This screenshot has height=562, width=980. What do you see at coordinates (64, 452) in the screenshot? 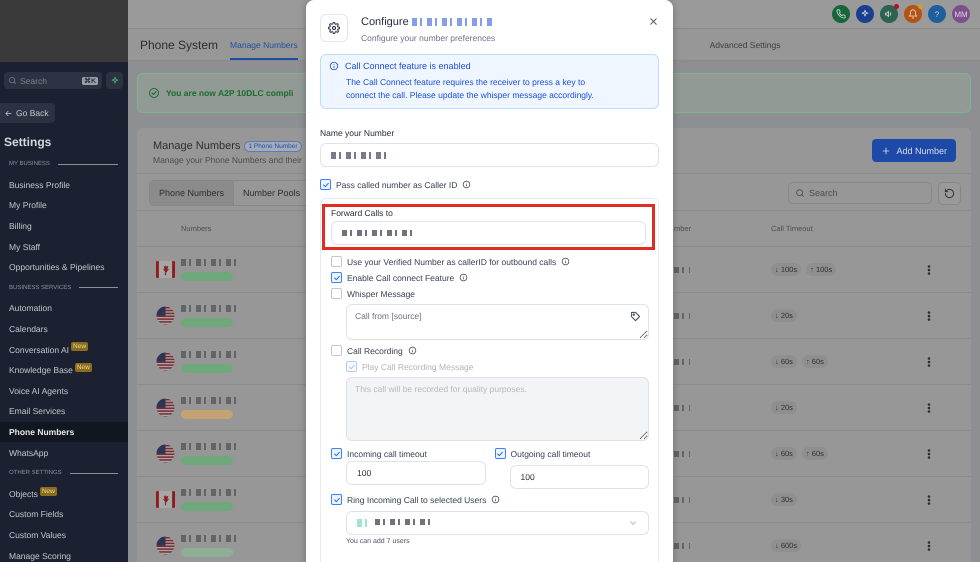
I see `sidebar-item: WhatsApp` at bounding box center [64, 452].